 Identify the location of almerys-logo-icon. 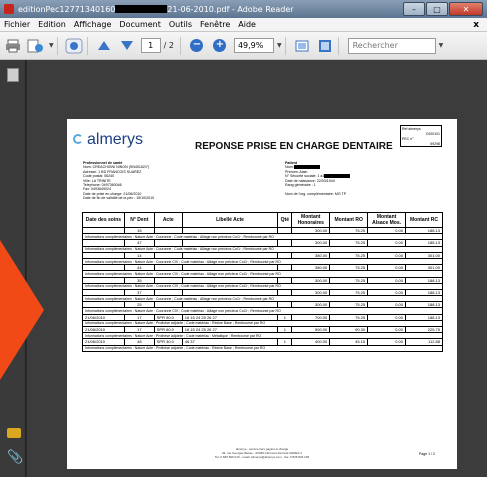
(78, 139).